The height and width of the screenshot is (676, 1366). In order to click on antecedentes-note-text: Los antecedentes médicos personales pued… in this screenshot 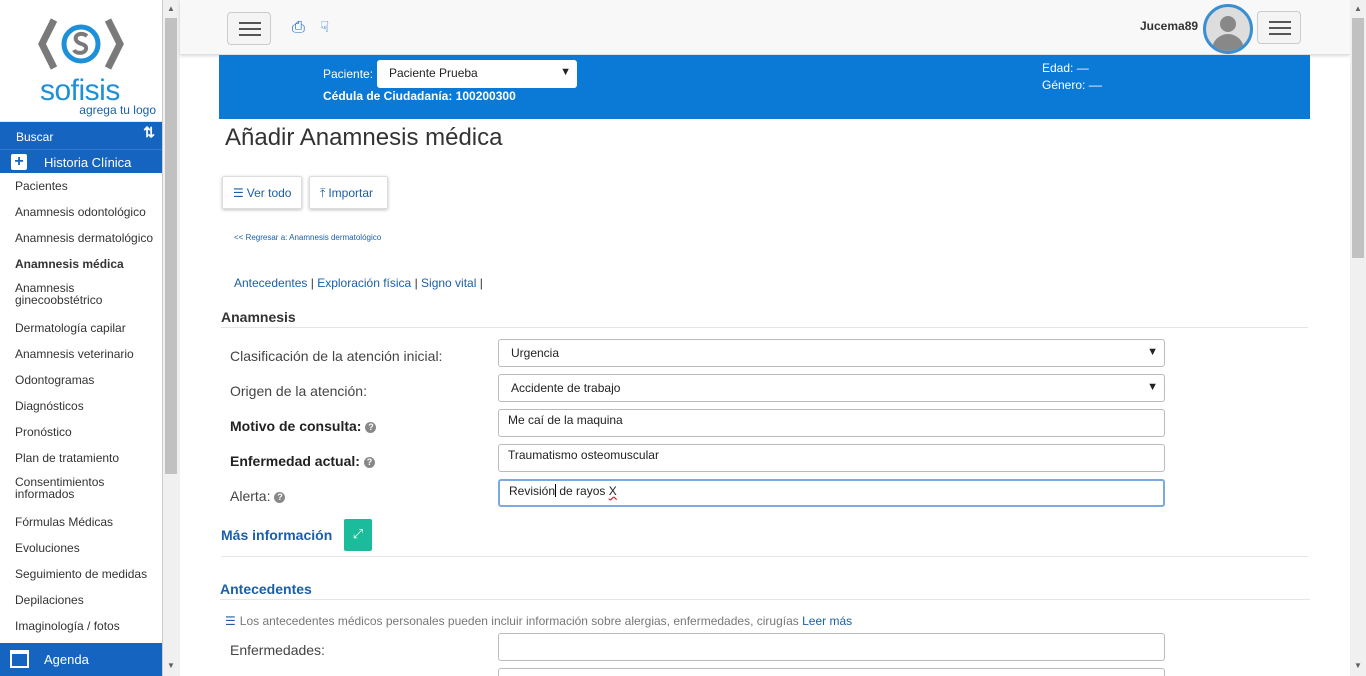, I will do `click(519, 621)`.